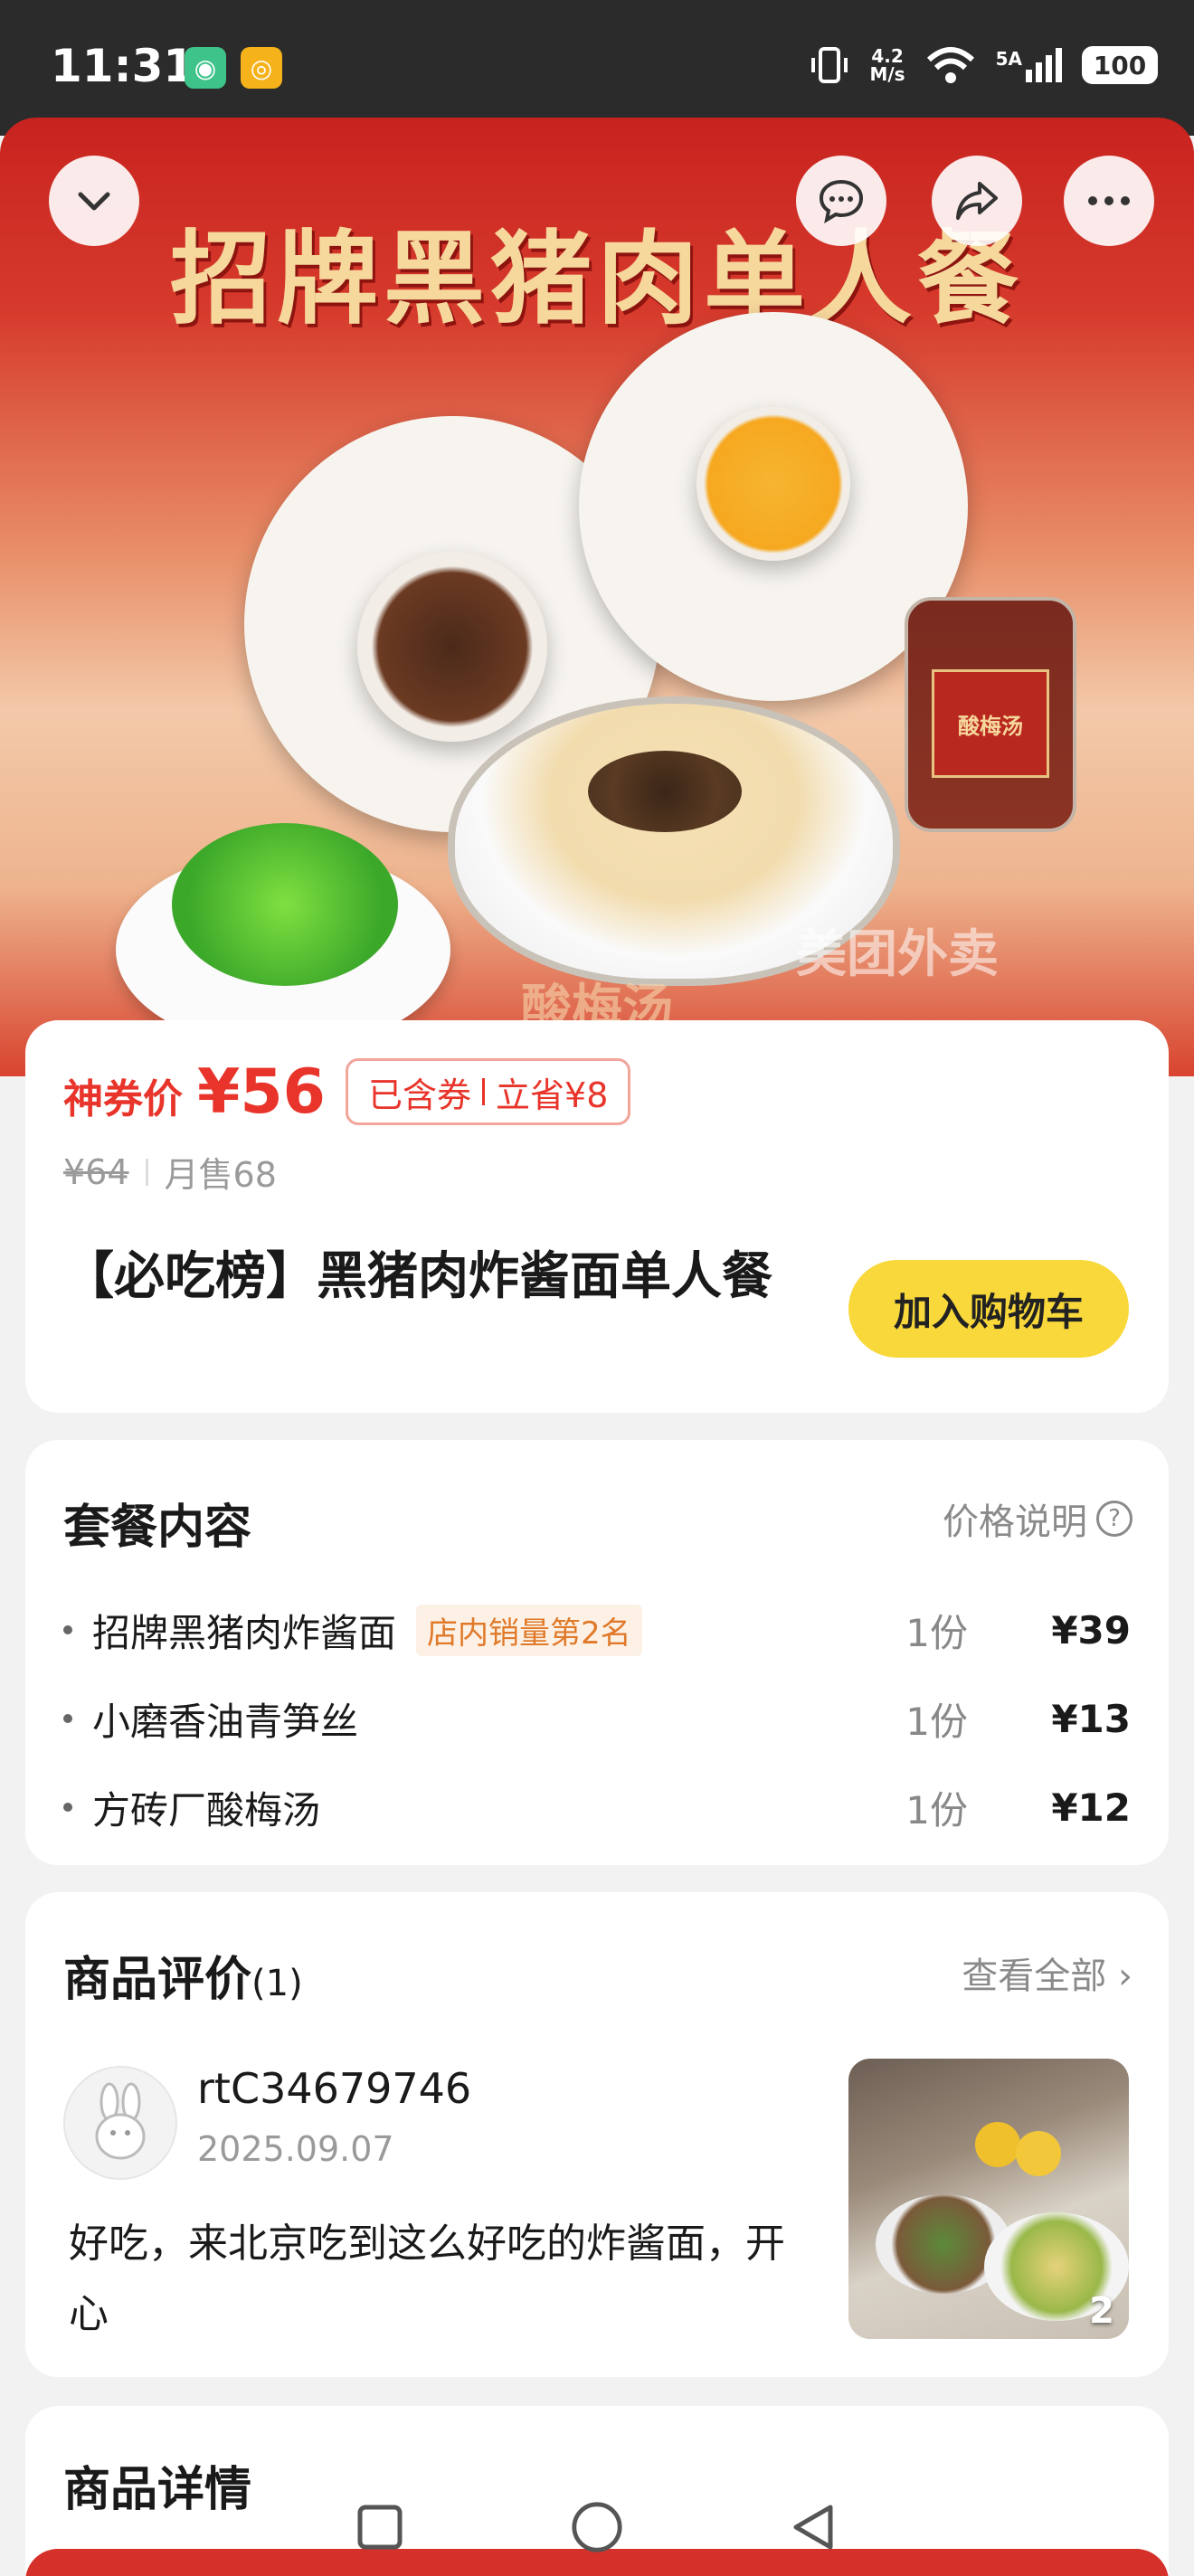 Image resolution: width=1194 pixels, height=2576 pixels. Describe the element at coordinates (1125, 1976) in the screenshot. I see `chevron-right-icon: ›` at that location.